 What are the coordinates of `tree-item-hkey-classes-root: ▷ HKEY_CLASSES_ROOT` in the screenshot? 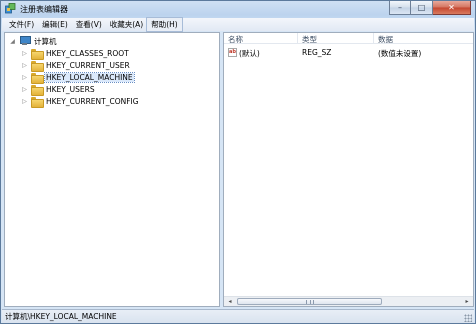 It's located at (75, 53).